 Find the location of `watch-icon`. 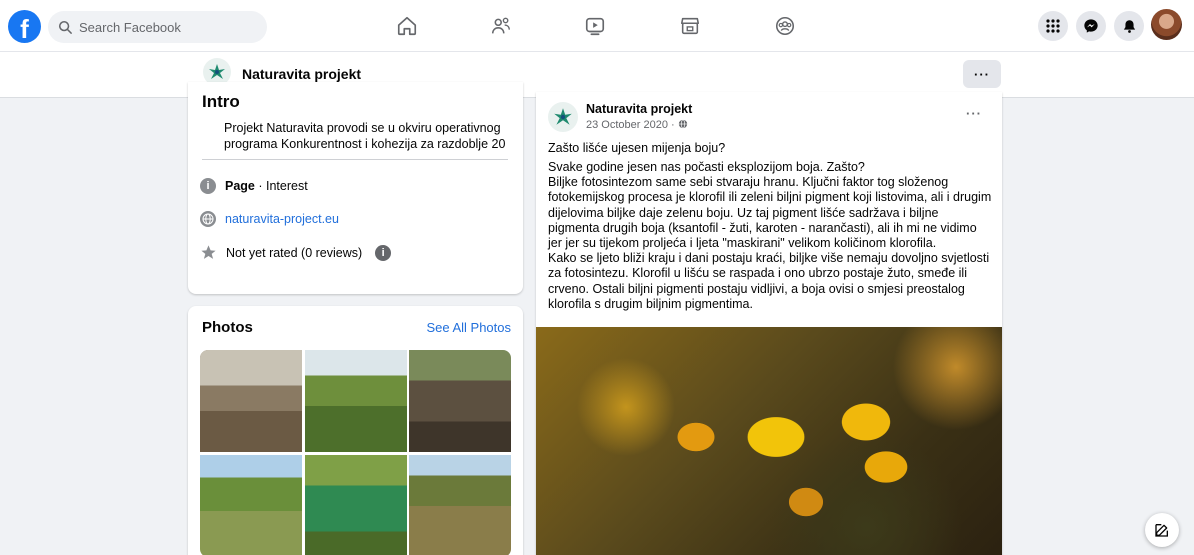

watch-icon is located at coordinates (595, 26).